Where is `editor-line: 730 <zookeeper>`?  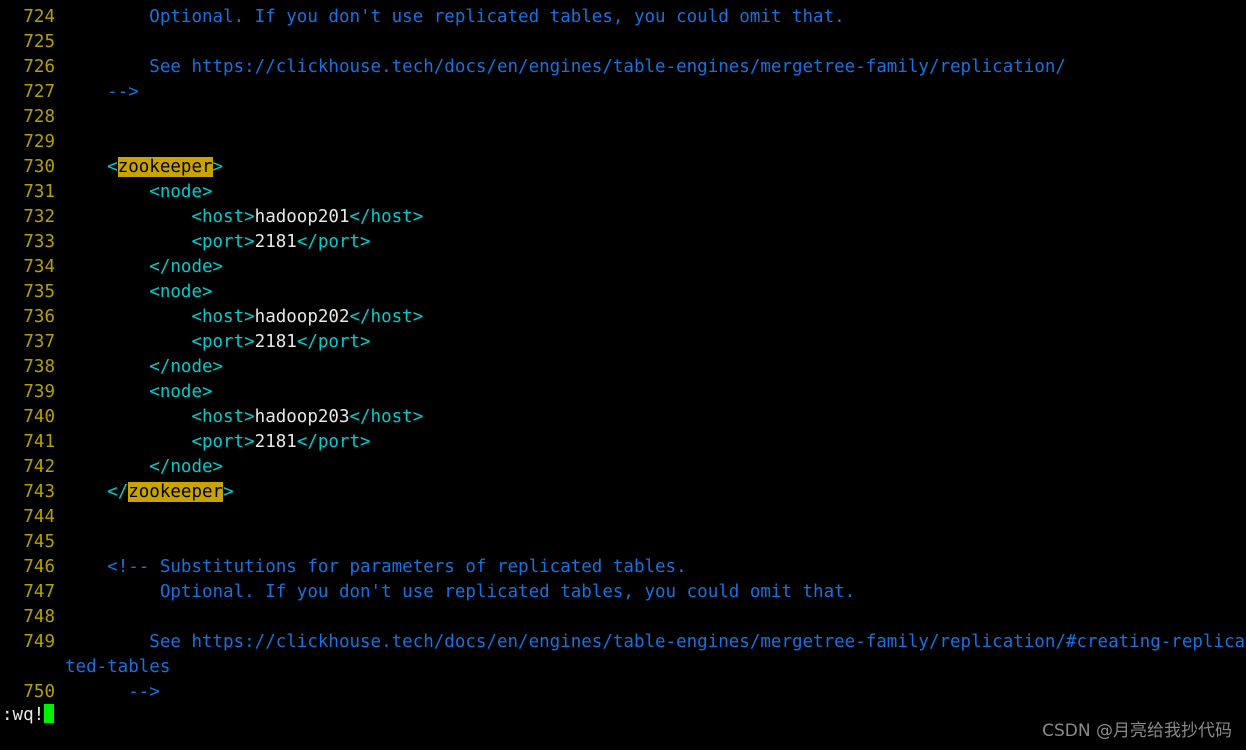 editor-line: 730 <zookeeper> is located at coordinates (623, 167).